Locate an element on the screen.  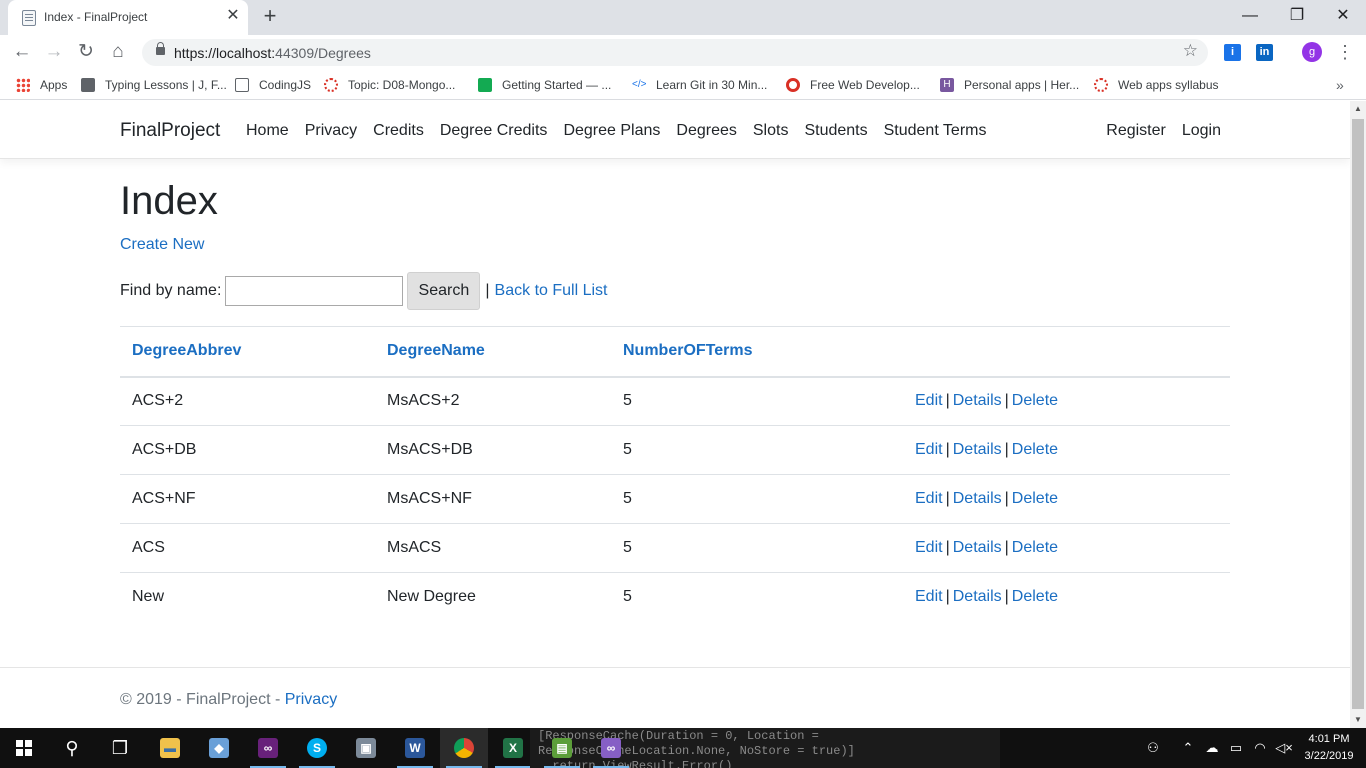
register-link: Register is located at coordinates (1136, 131).